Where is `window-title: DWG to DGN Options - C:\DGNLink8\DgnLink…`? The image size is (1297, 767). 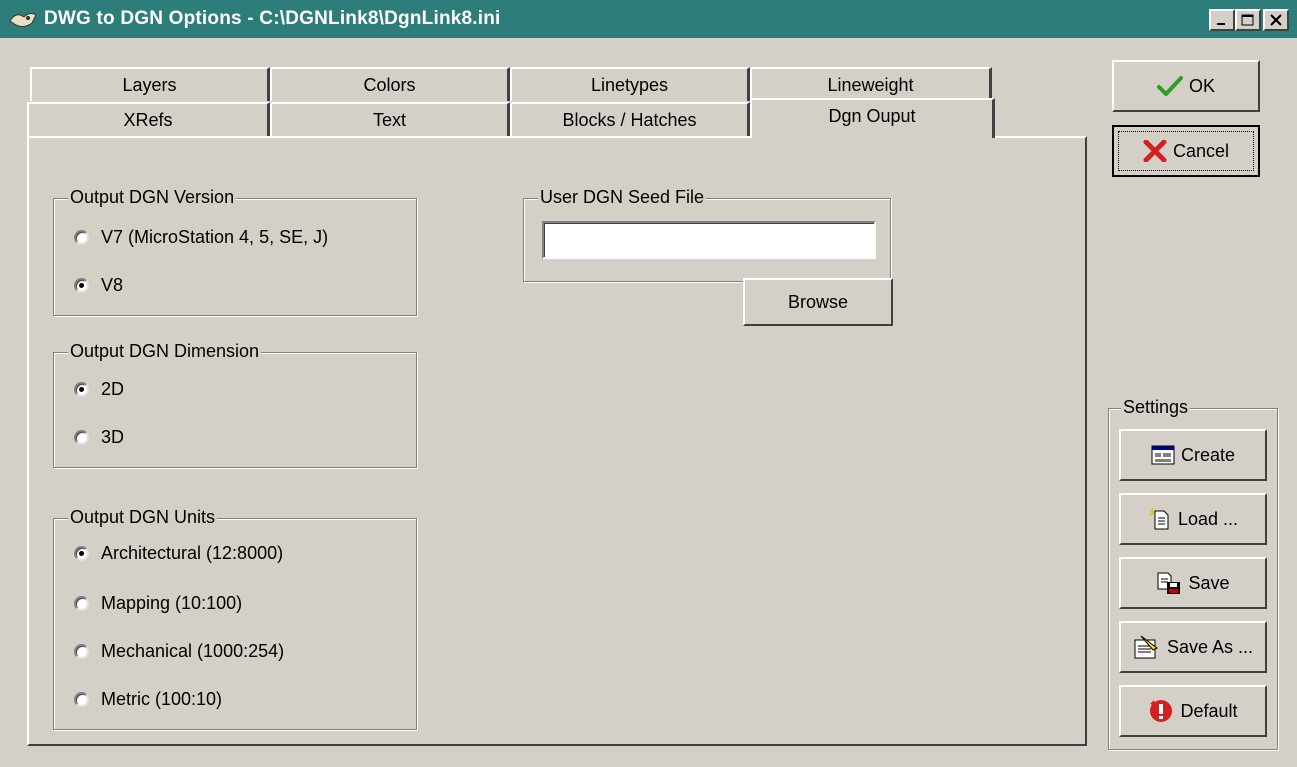
window-title: DWG to DGN Options - C:\DGNLink8\DgnLink… is located at coordinates (272, 18).